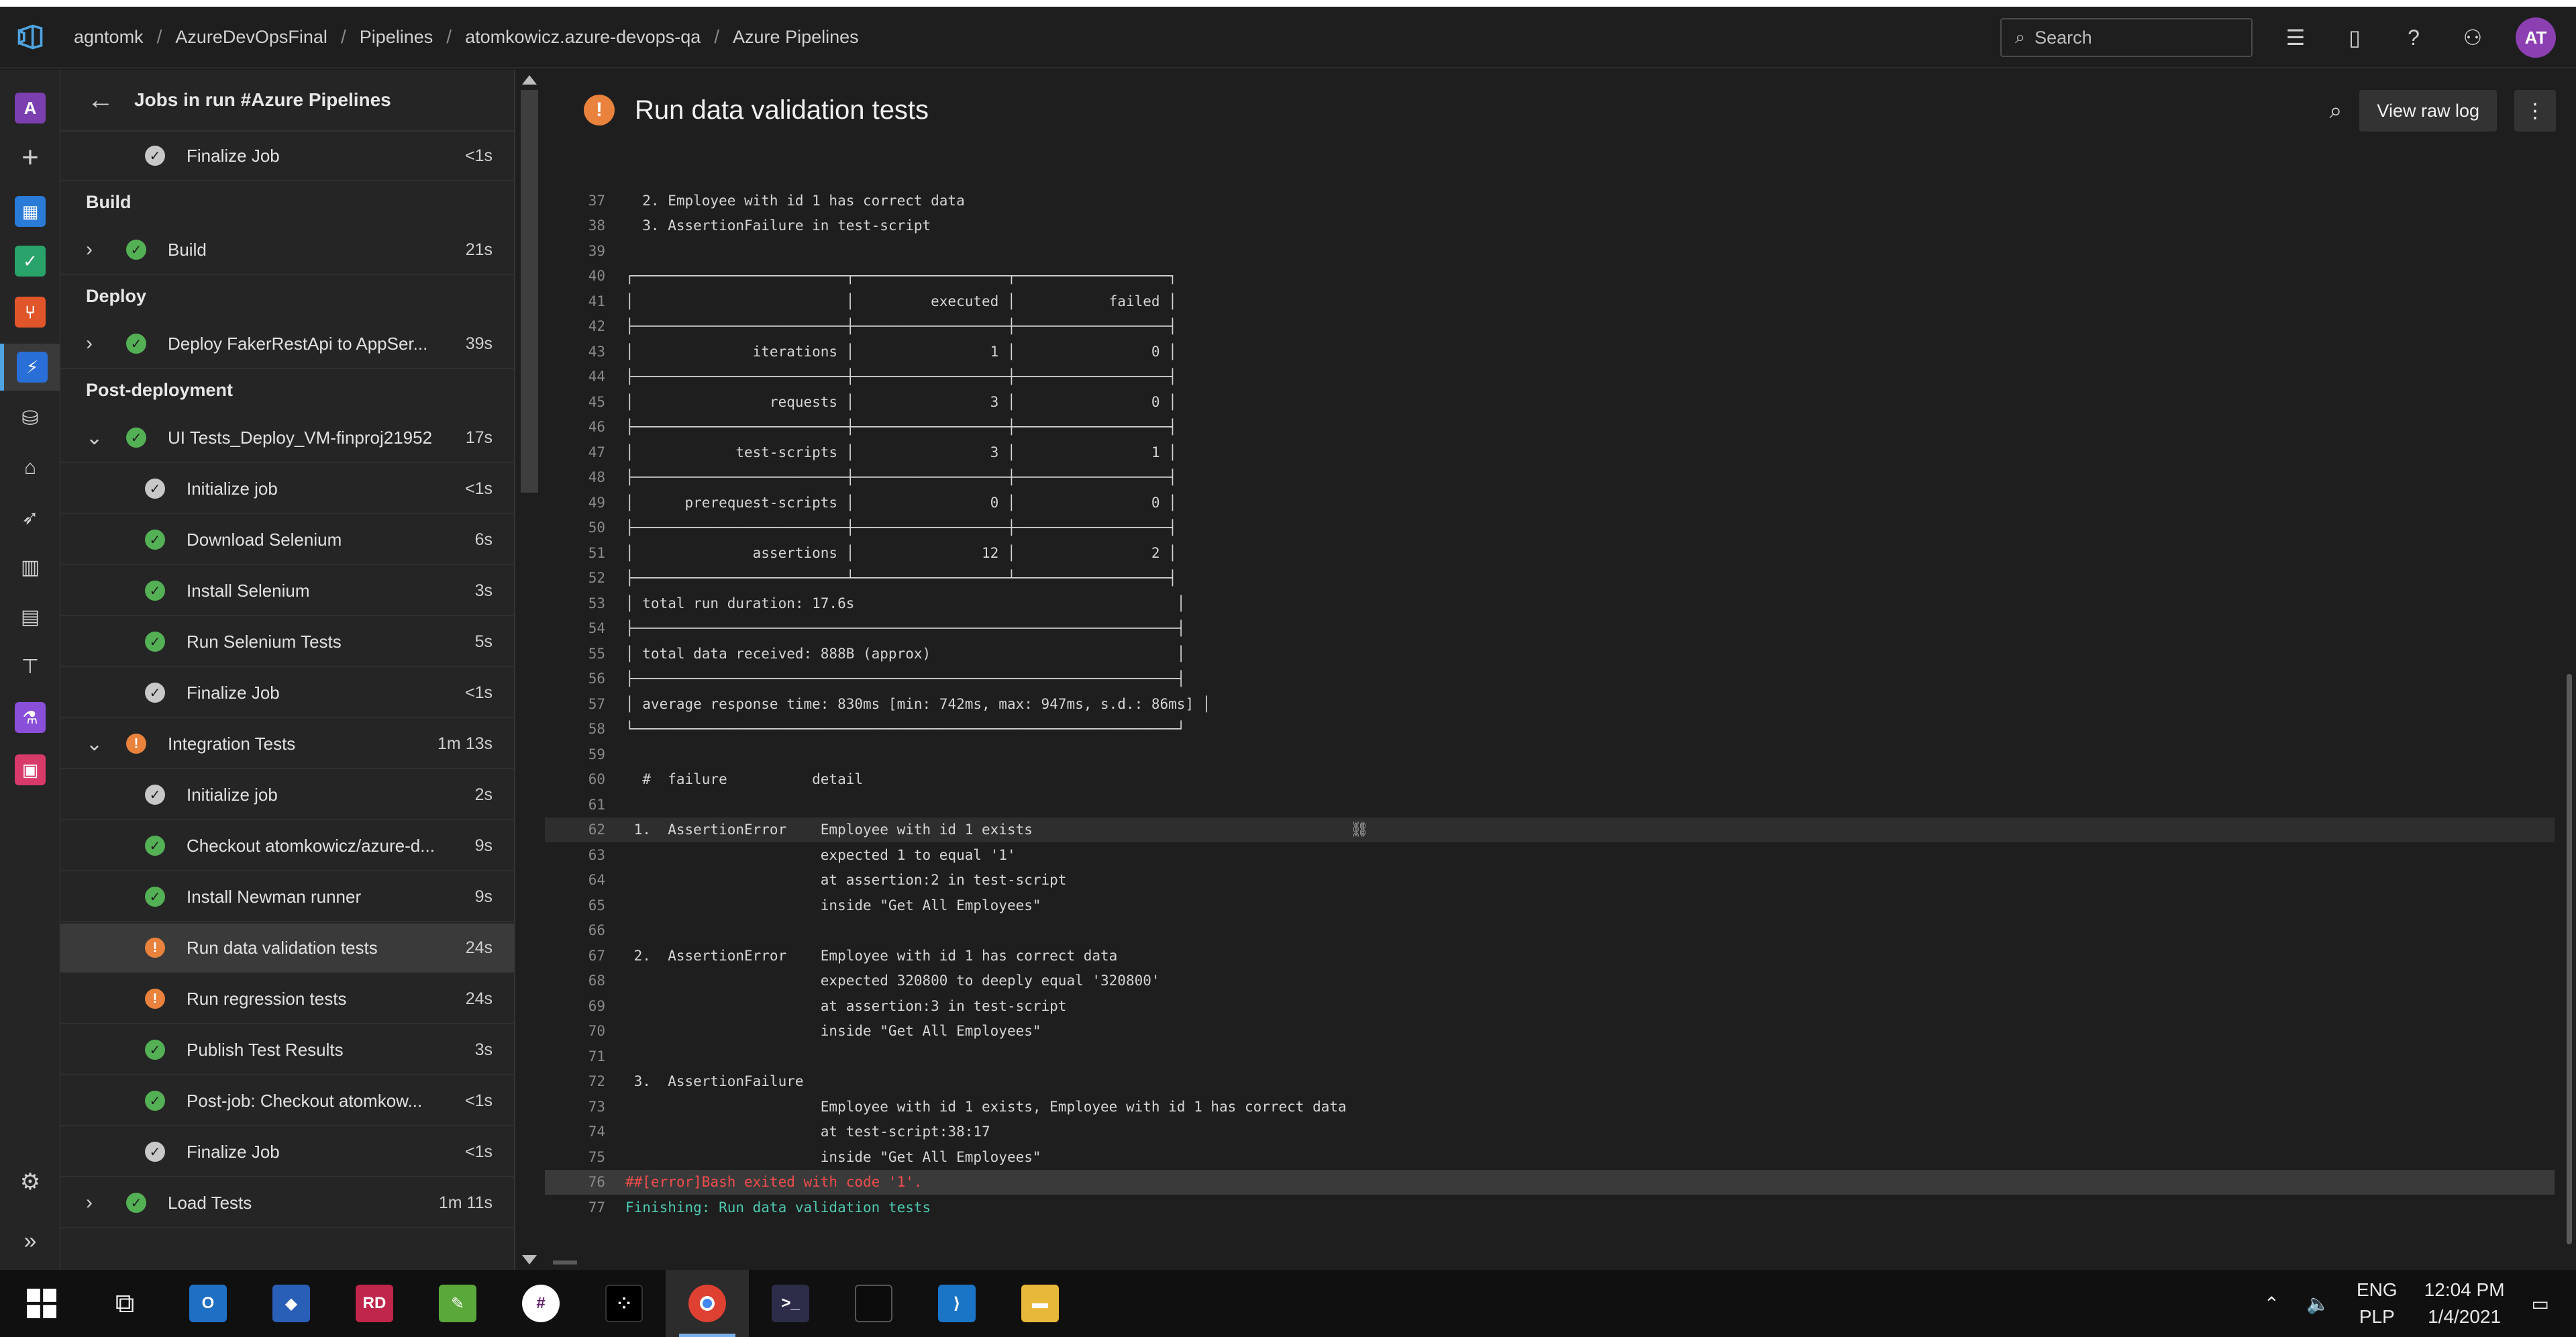  Describe the element at coordinates (1550, 855) in the screenshot. I see `log-line: 63 expected 1 to equal '1'` at that location.